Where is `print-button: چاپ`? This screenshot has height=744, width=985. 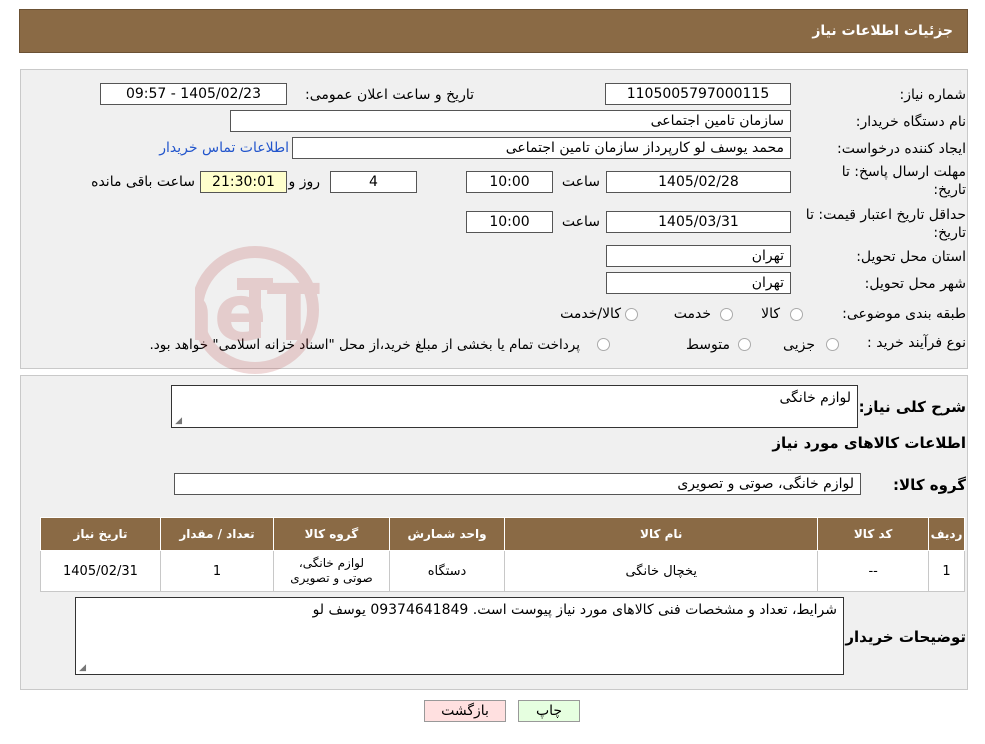 print-button: چاپ is located at coordinates (549, 711).